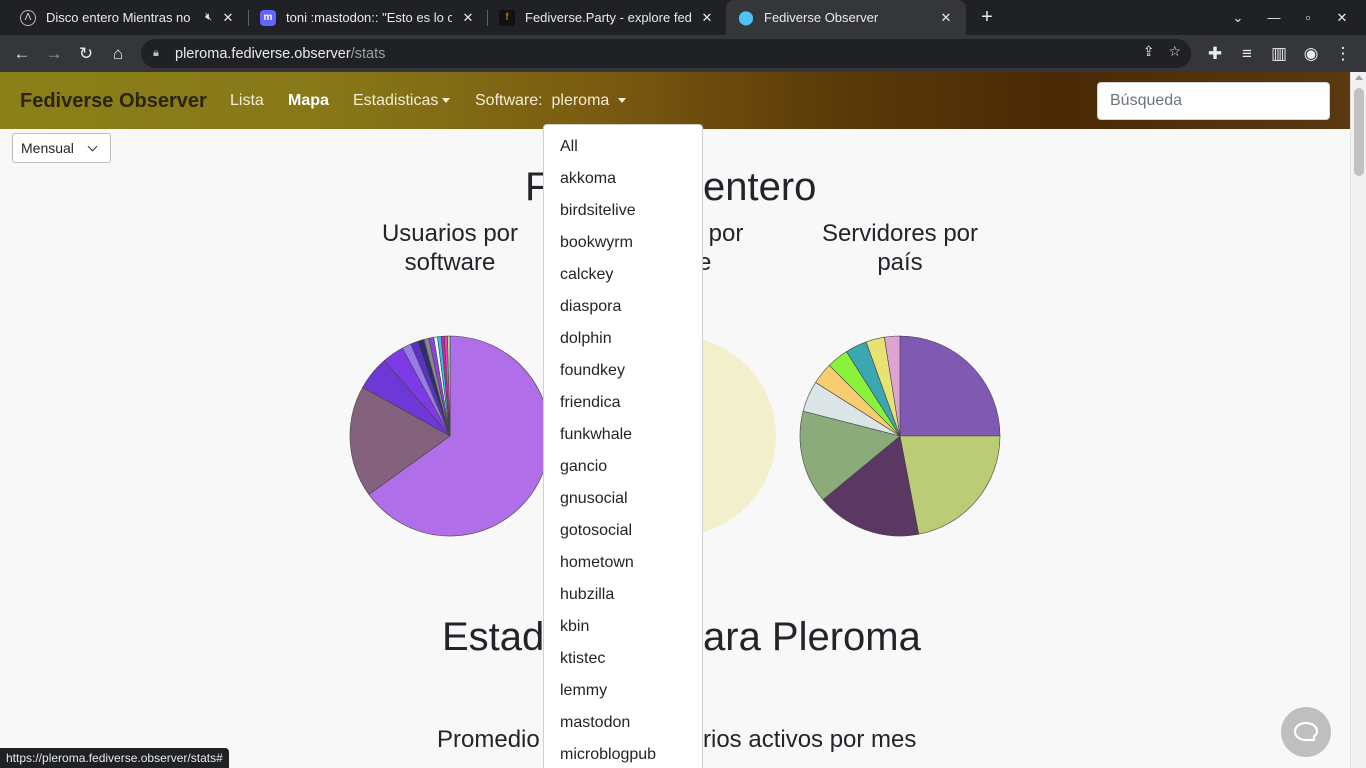 This screenshot has height=768, width=1366. What do you see at coordinates (812, 637) in the screenshot?
I see `section2-title-right: ara Pleroma` at bounding box center [812, 637].